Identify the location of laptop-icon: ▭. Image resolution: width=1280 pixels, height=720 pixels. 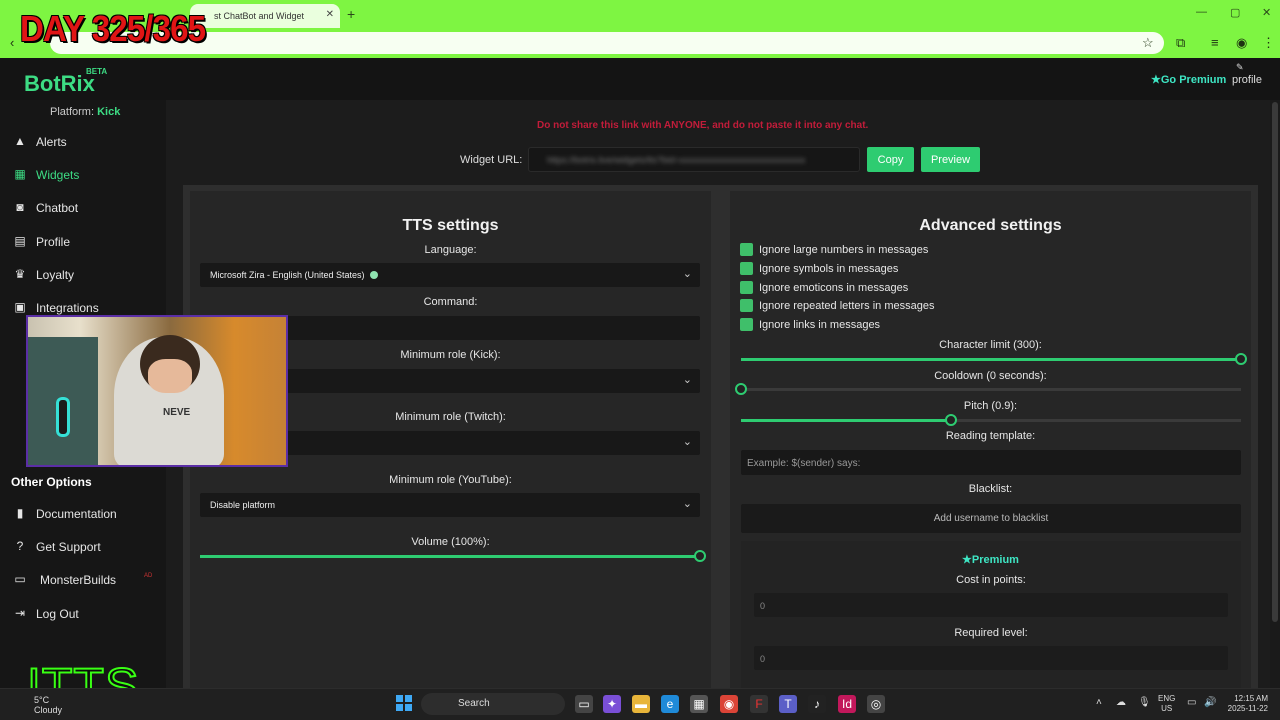
(20, 579).